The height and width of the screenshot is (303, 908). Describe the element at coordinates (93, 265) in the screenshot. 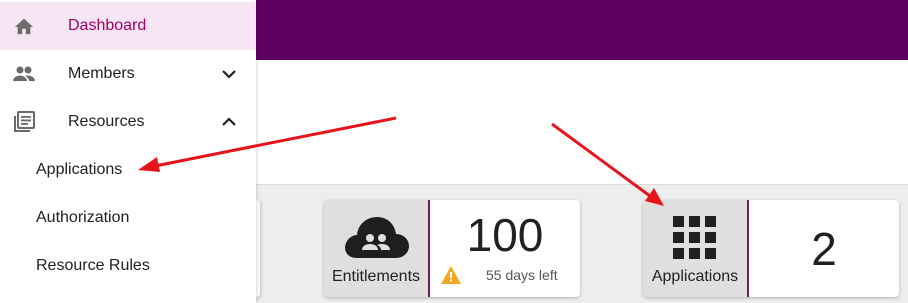

I see `sidebar-subitem-label: Resource Rules` at that location.